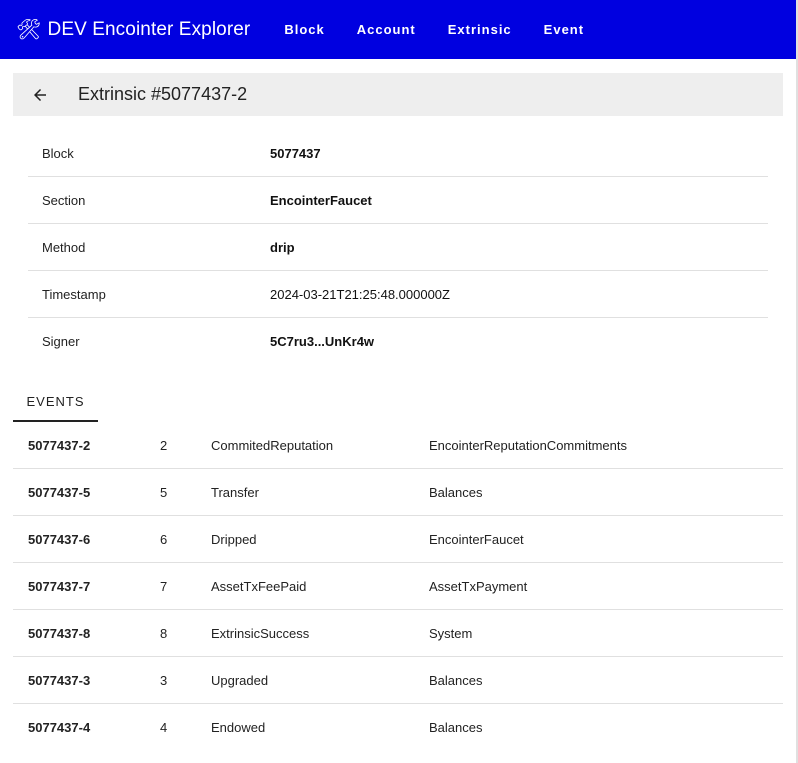 Image resolution: width=798 pixels, height=763 pixels. What do you see at coordinates (59, 586) in the screenshot?
I see `event-id: 5077437-7` at bounding box center [59, 586].